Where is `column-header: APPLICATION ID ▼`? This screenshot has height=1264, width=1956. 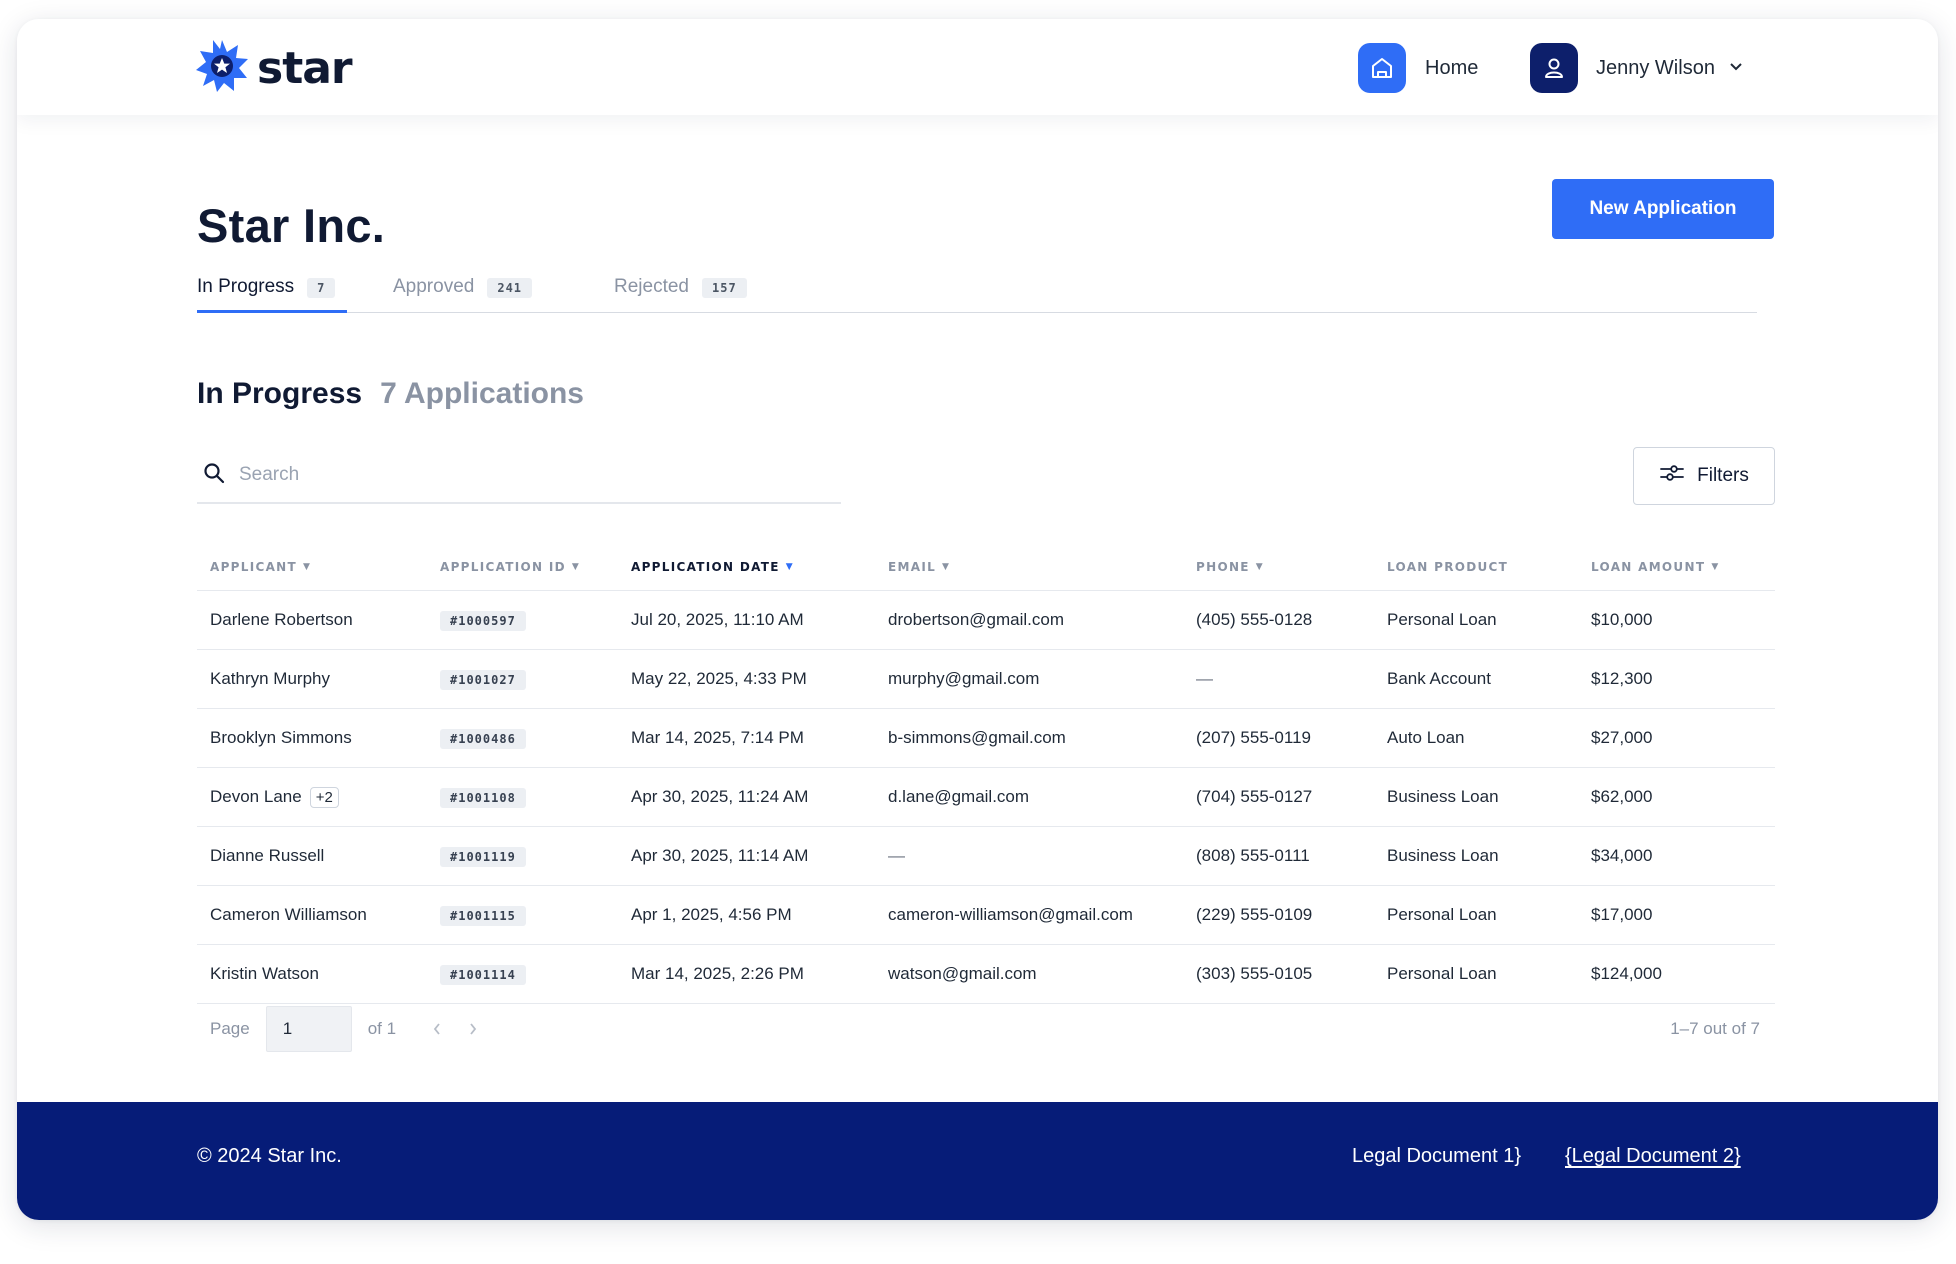 column-header: APPLICATION ID ▼ is located at coordinates (522, 567).